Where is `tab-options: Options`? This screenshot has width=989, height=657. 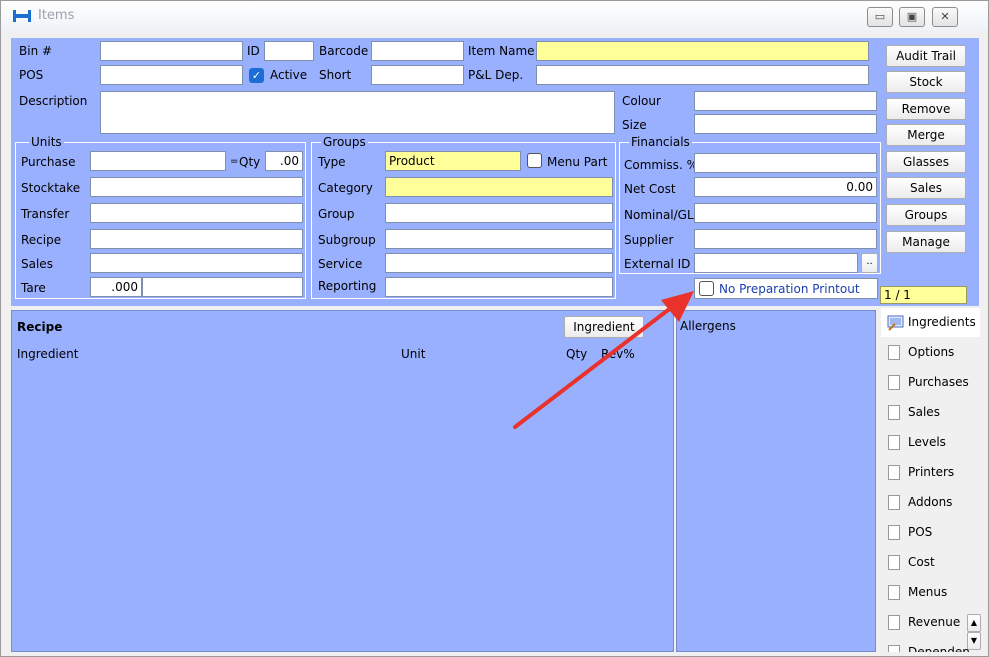
tab-options: Options is located at coordinates (930, 352).